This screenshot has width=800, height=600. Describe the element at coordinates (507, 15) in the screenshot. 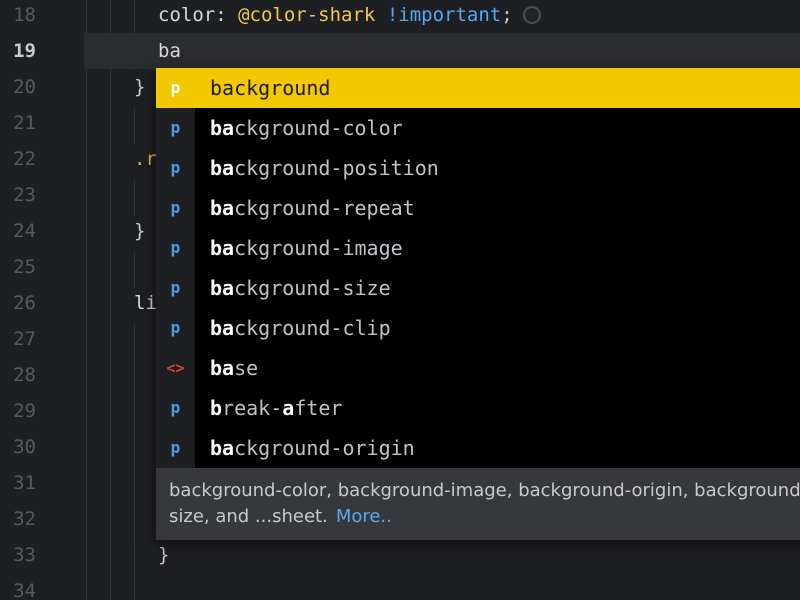

I see `semicolon: ;` at that location.